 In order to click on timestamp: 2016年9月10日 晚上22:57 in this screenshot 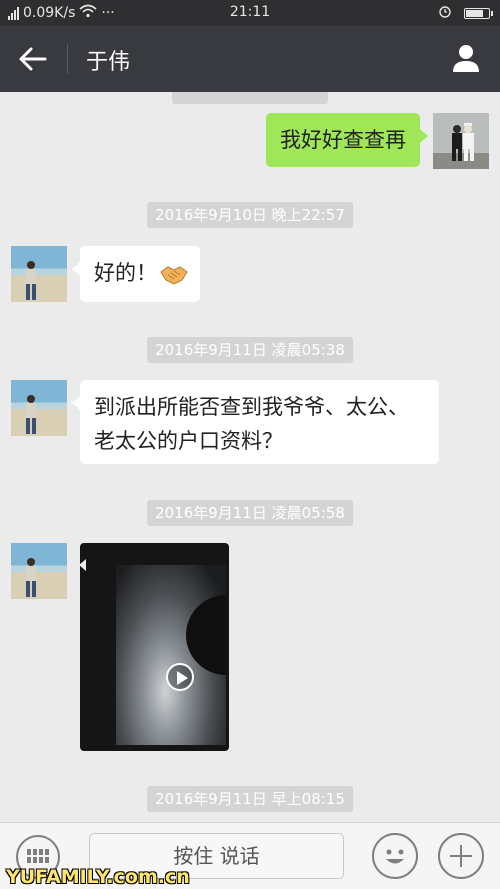, I will do `click(250, 215)`.